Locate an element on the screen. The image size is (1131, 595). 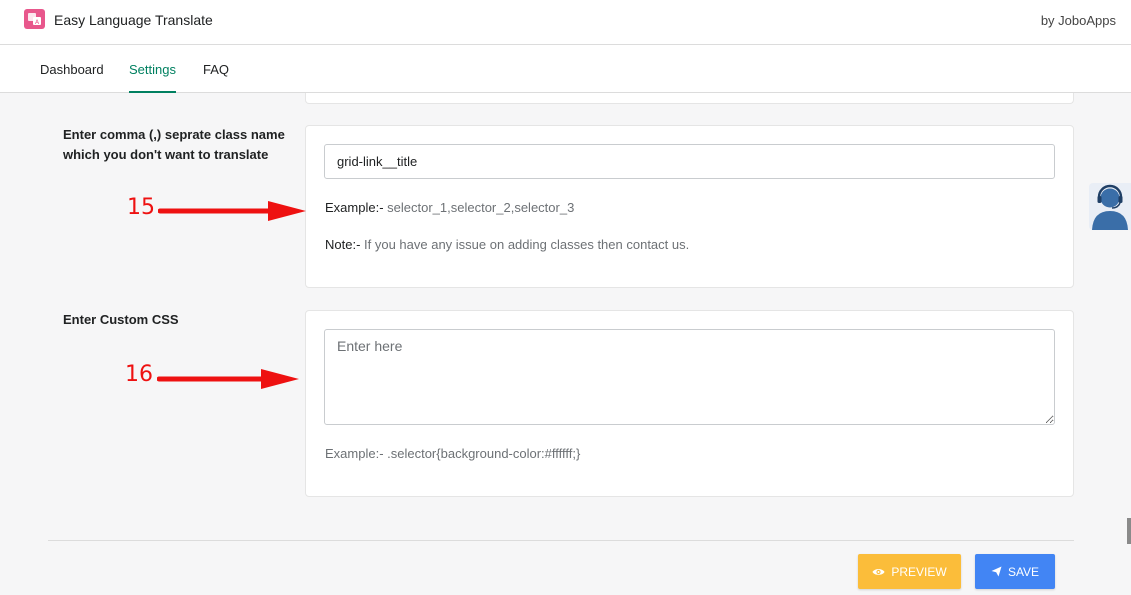
app-title: Easy Language Translate is located at coordinates (133, 20).